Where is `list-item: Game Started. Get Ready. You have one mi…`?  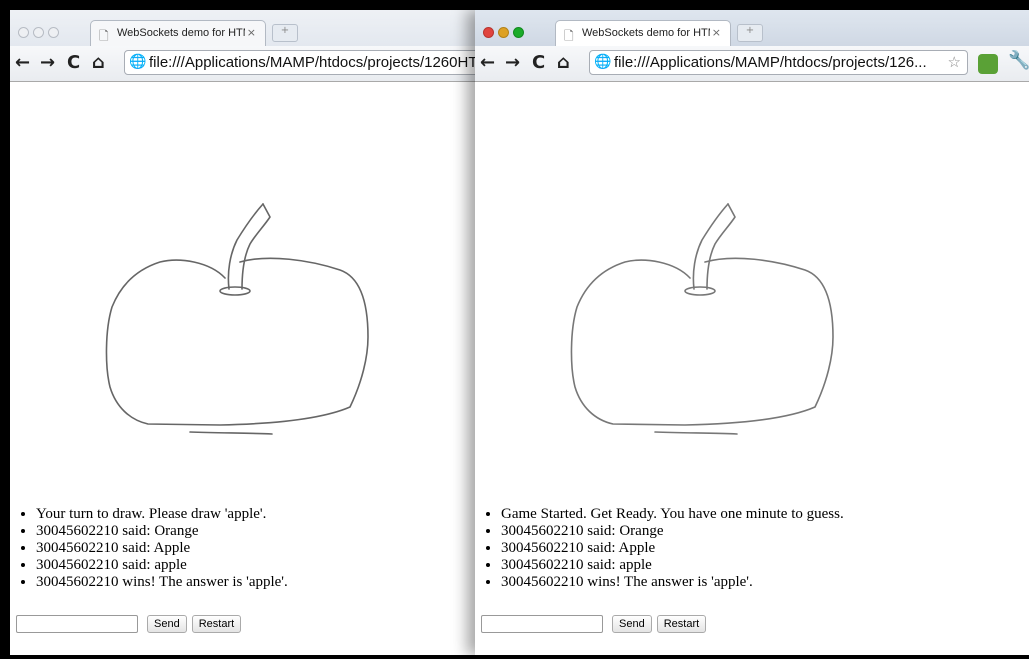
list-item: Game Started. Get Ready. You have one mi… is located at coordinates (672, 514).